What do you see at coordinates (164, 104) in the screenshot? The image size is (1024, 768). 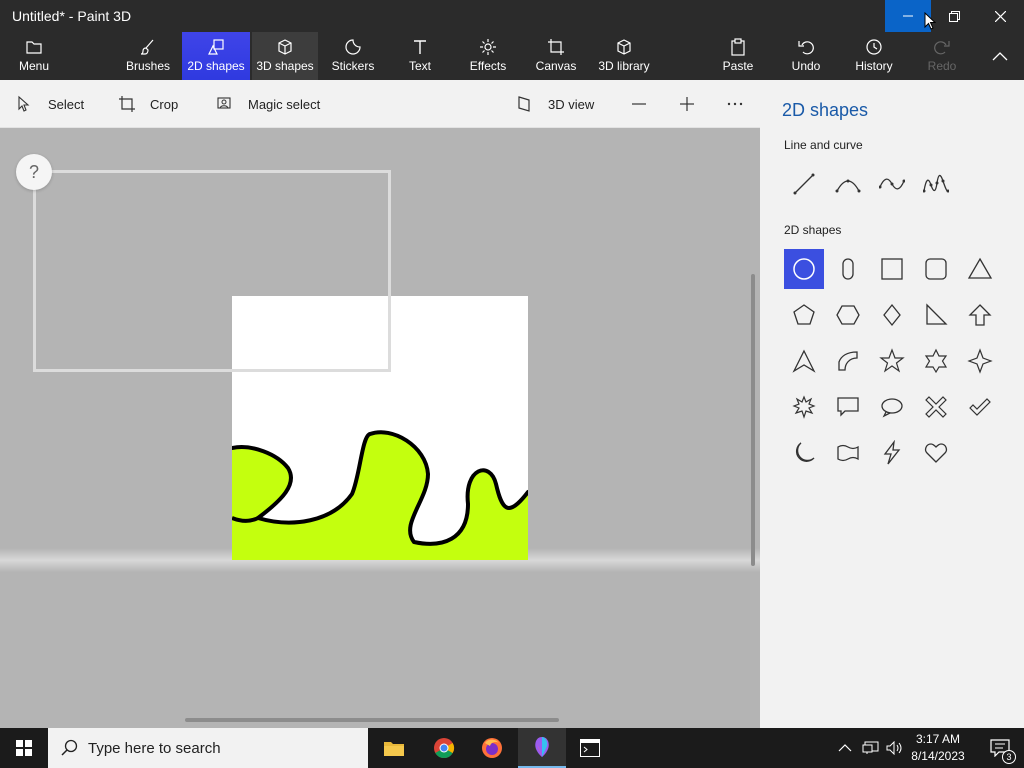 I see `crop-label: Crop` at bounding box center [164, 104].